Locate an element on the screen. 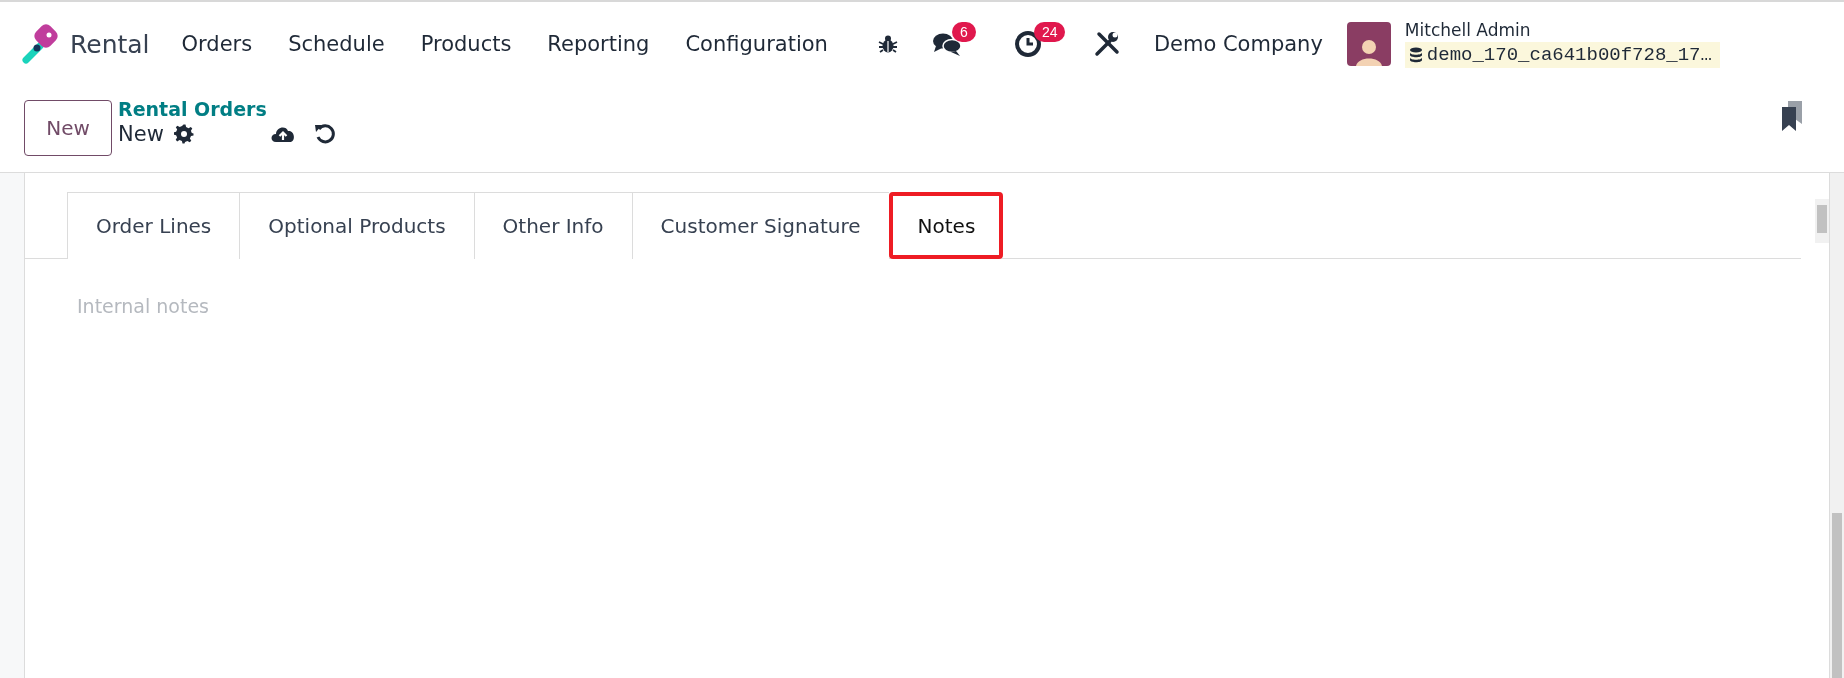  app-name: Rental is located at coordinates (110, 44).